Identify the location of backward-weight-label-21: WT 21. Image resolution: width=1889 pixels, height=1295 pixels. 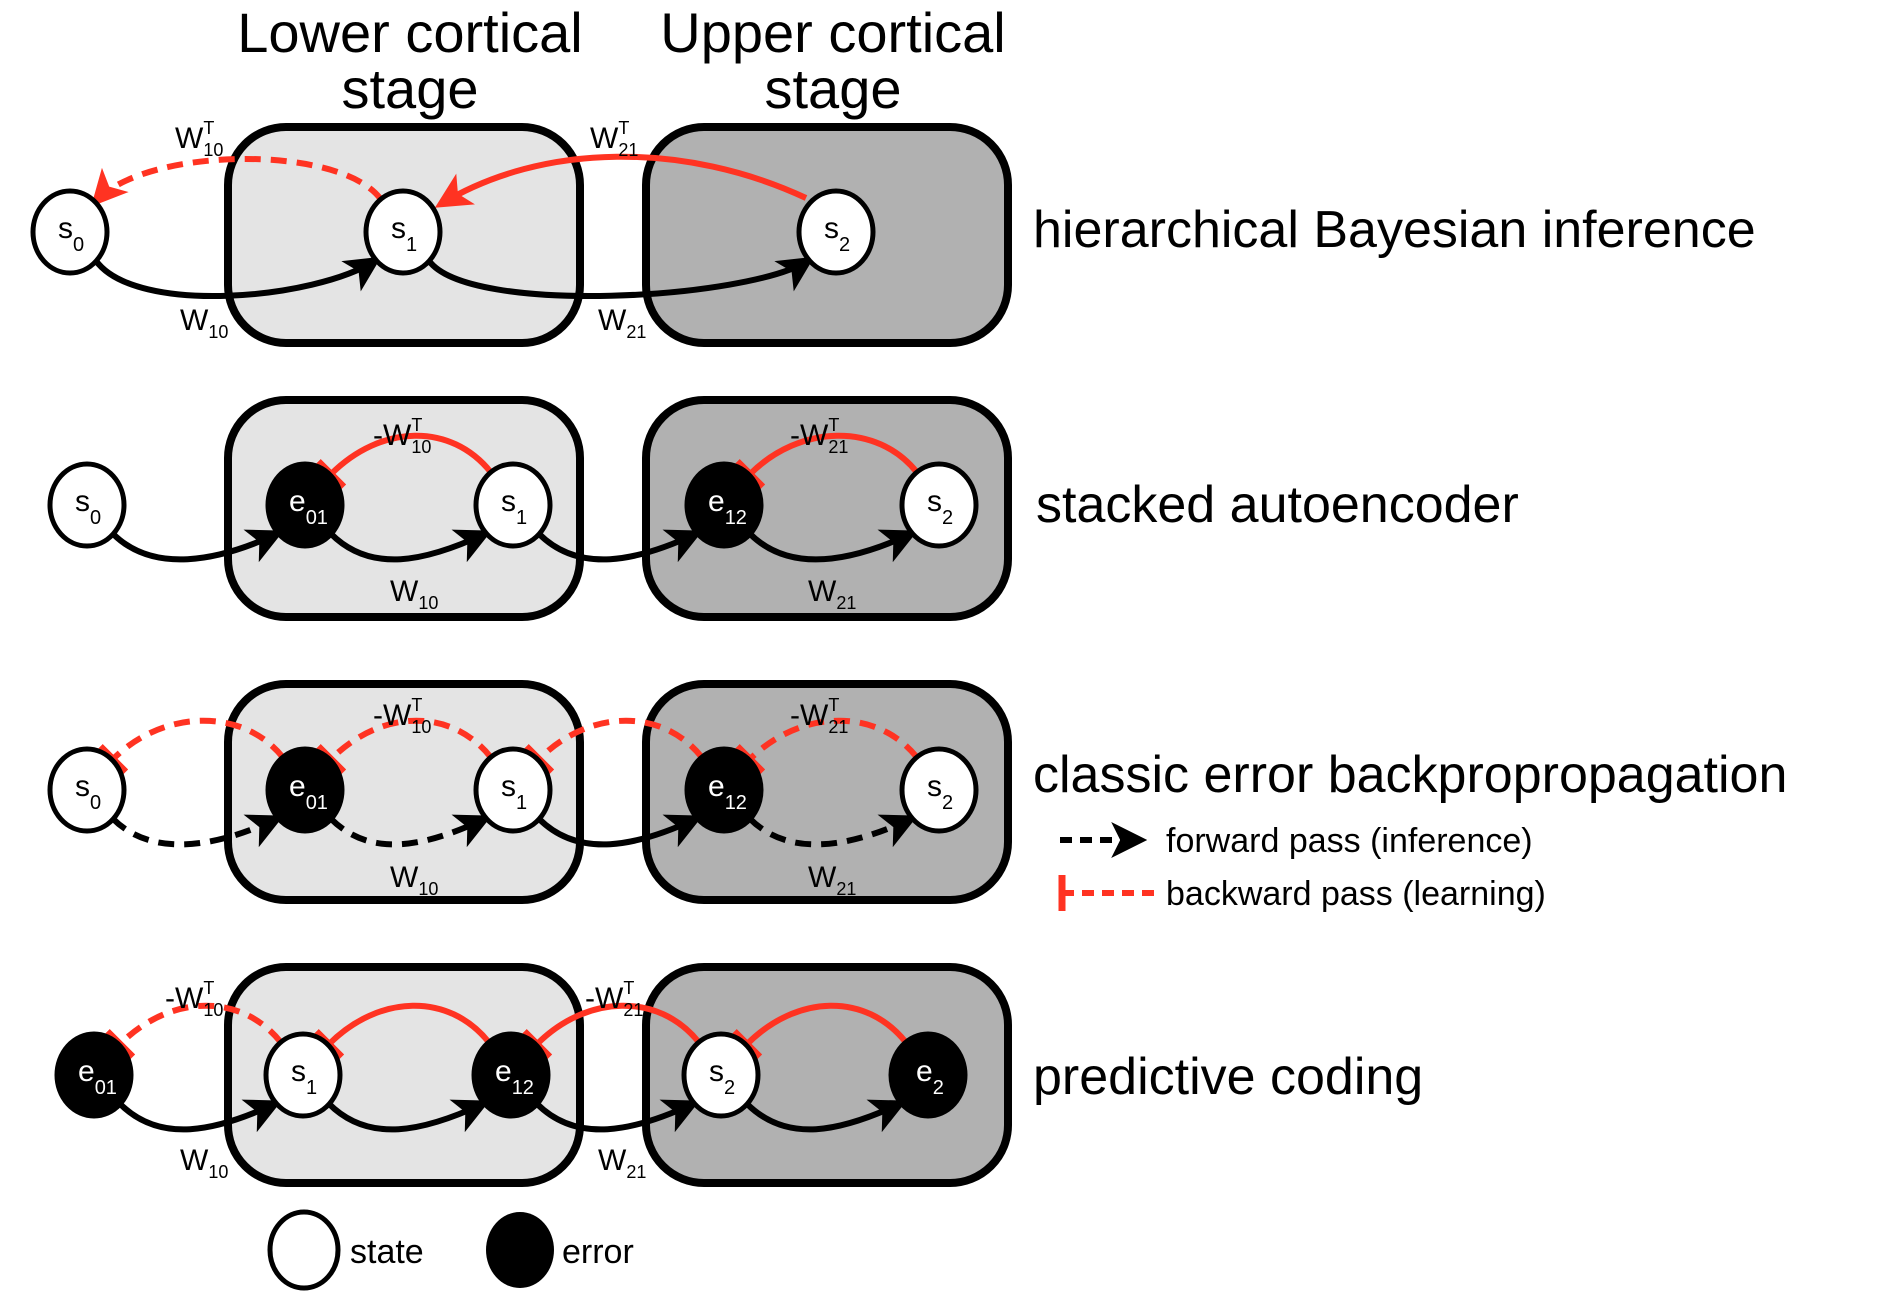
(614, 139).